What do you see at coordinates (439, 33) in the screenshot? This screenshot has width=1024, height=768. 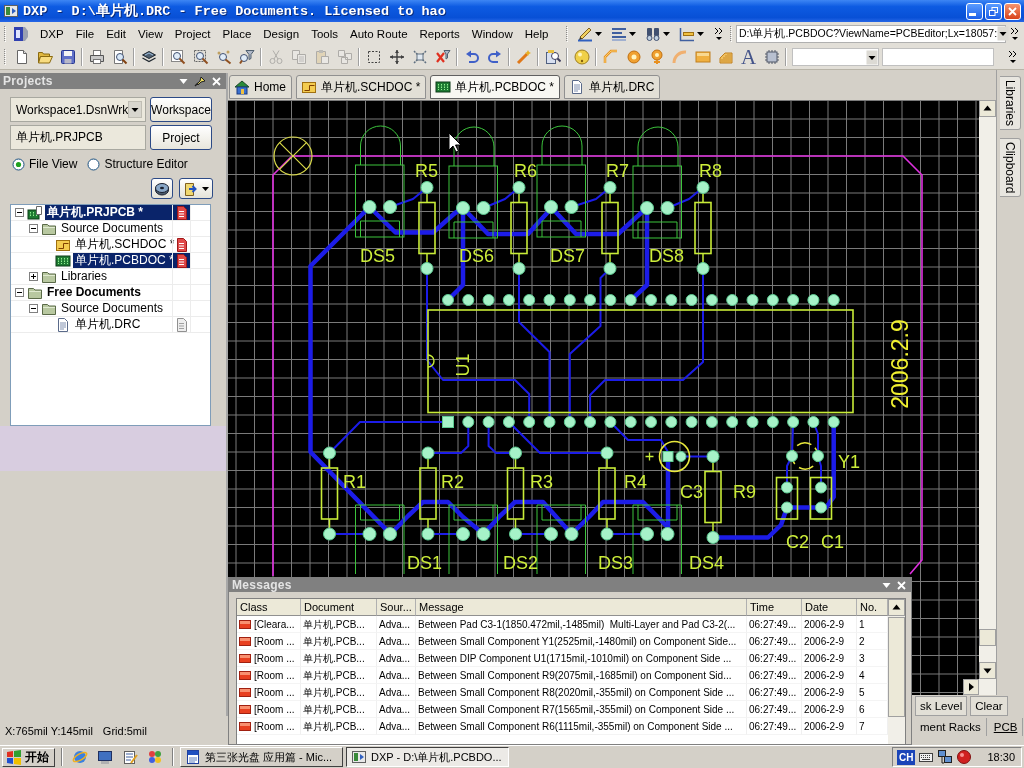 I see `menu-item: Reports` at bounding box center [439, 33].